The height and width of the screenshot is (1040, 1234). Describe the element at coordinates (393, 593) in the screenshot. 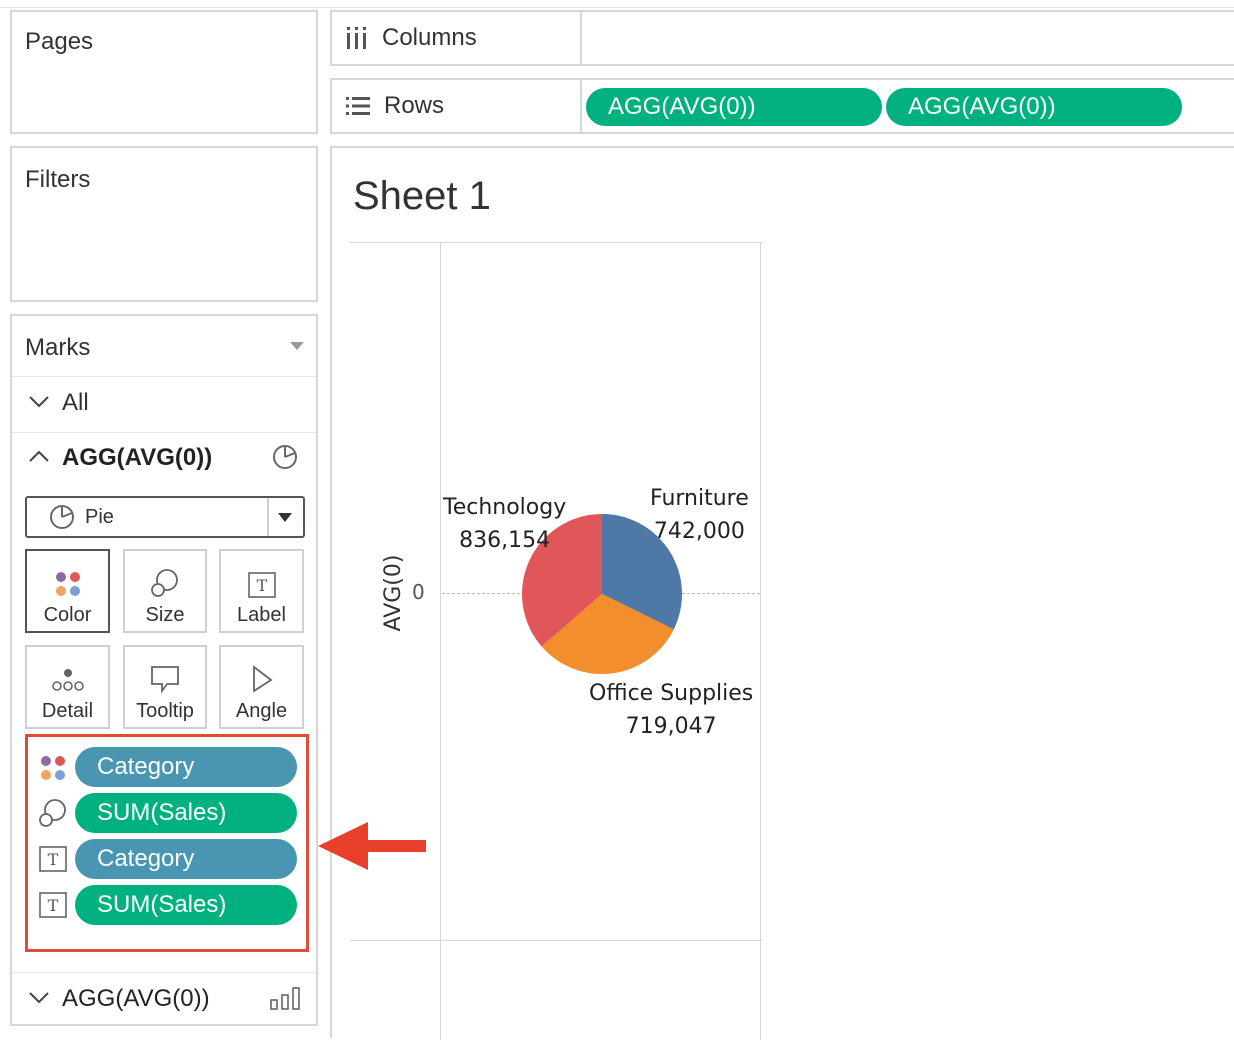

I see `axis-label: AVG(0)` at that location.